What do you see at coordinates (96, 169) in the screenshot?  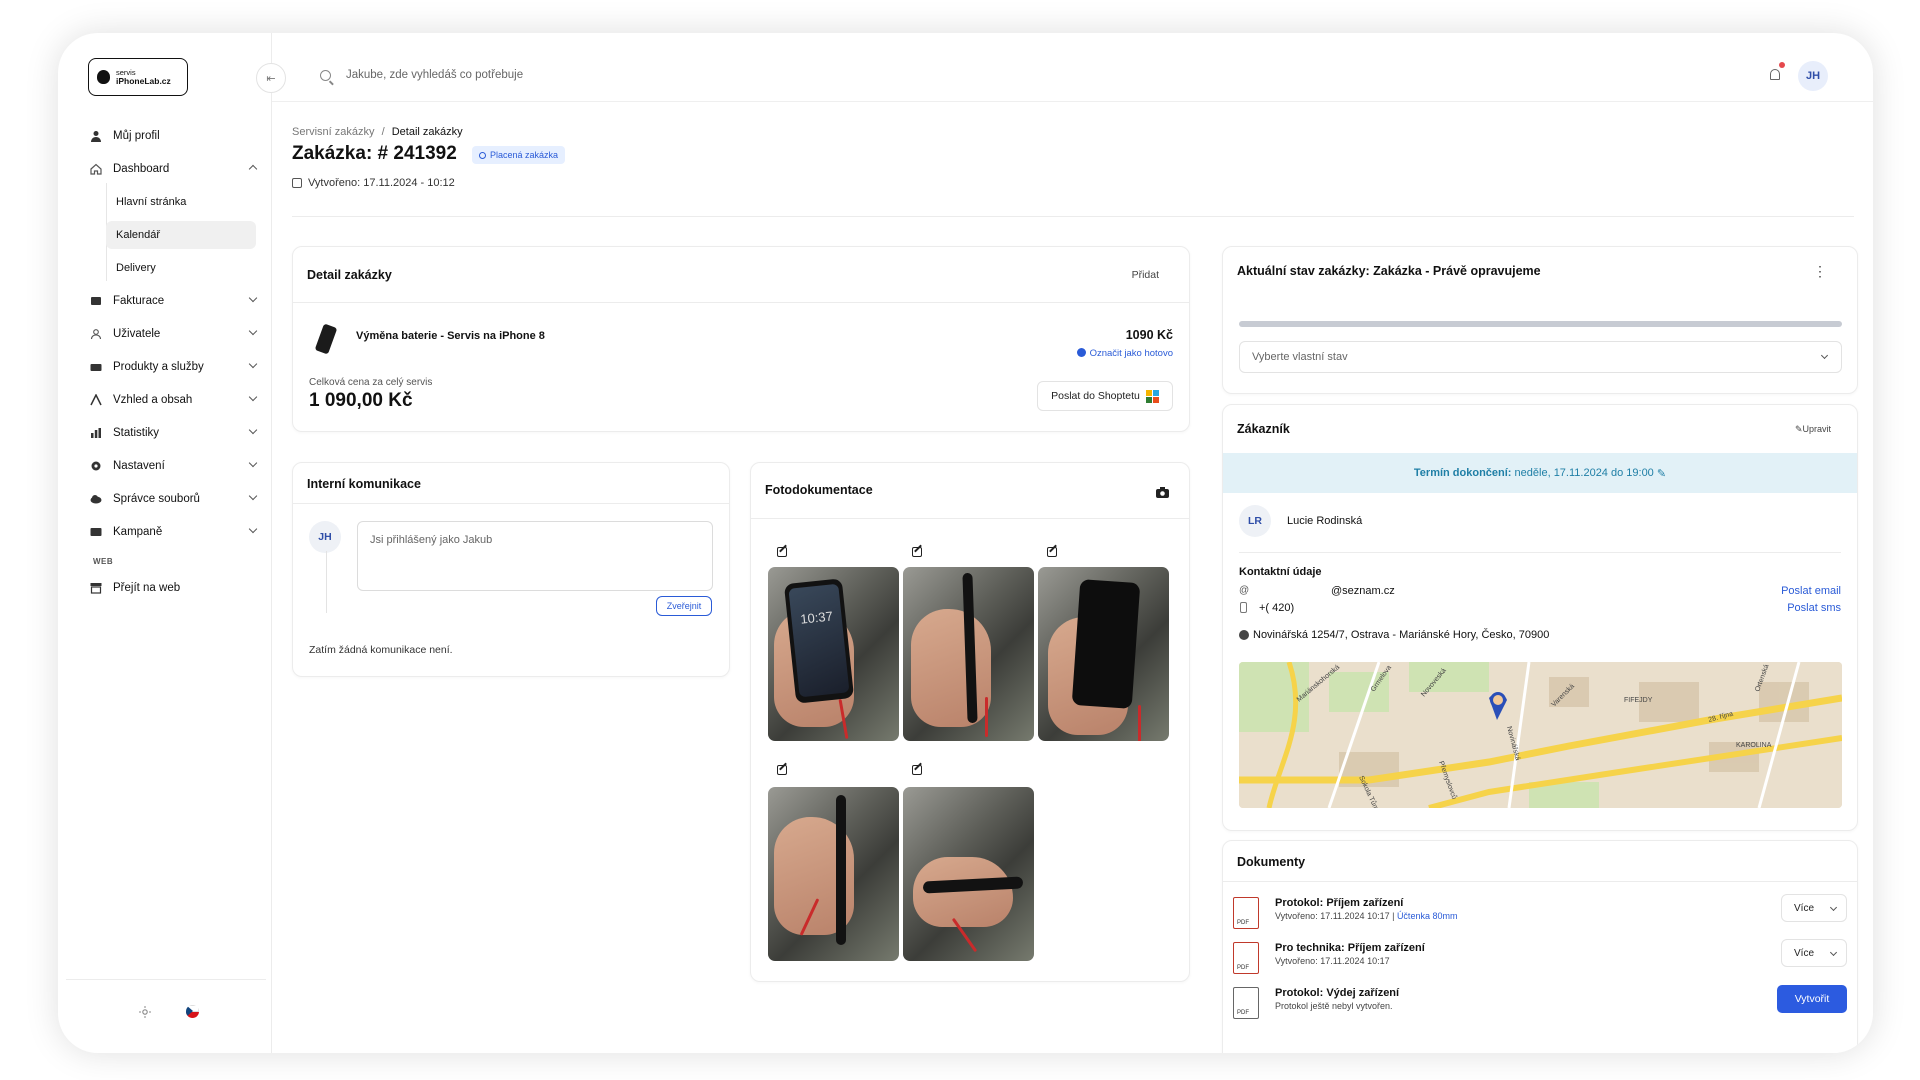 I see `home-icon` at bounding box center [96, 169].